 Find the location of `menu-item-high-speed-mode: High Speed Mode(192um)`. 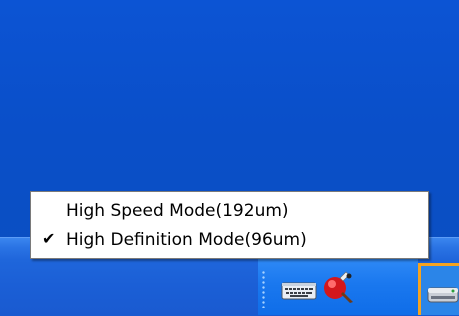

menu-item-high-speed-mode: High Speed Mode(192um) is located at coordinates (229, 211).